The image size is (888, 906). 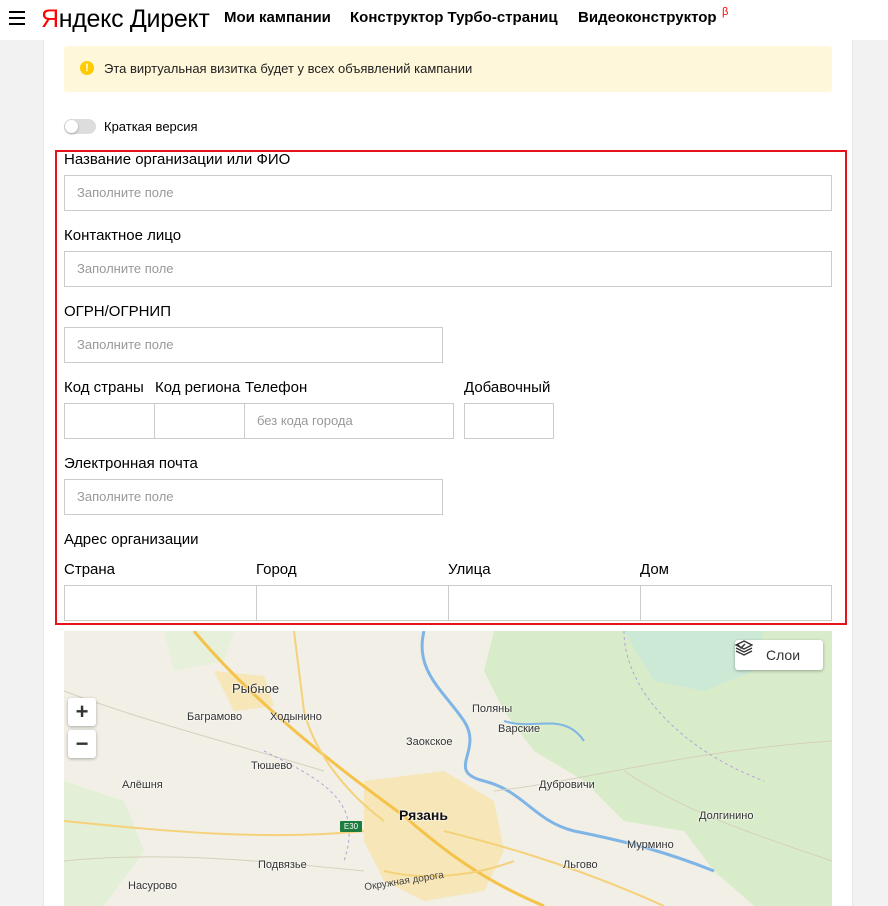 What do you see at coordinates (352, 603) in the screenshot?
I see `address-city-input` at bounding box center [352, 603].